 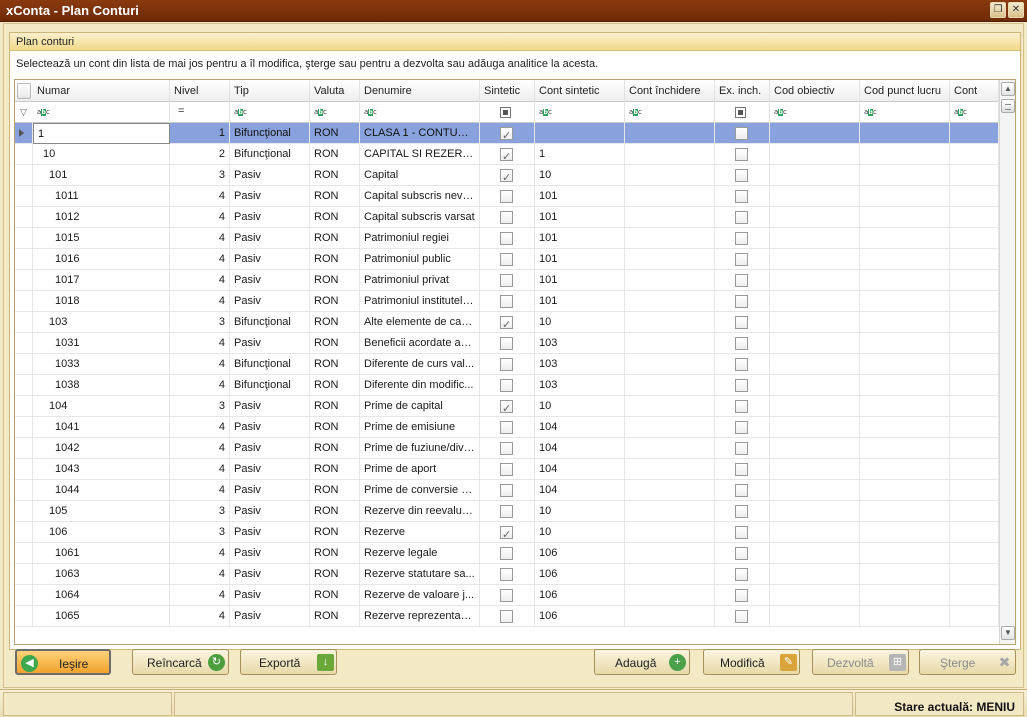 What do you see at coordinates (905, 91) in the screenshot?
I see `cod-punct-lucru-header: Cod punct lucru` at bounding box center [905, 91].